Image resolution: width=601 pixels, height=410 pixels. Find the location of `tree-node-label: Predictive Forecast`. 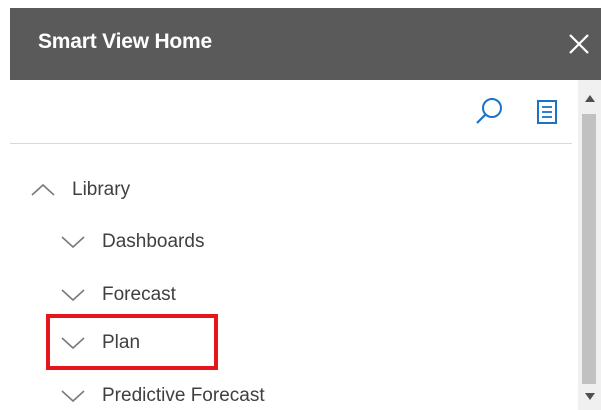

tree-node-label: Predictive Forecast is located at coordinates (183, 395).